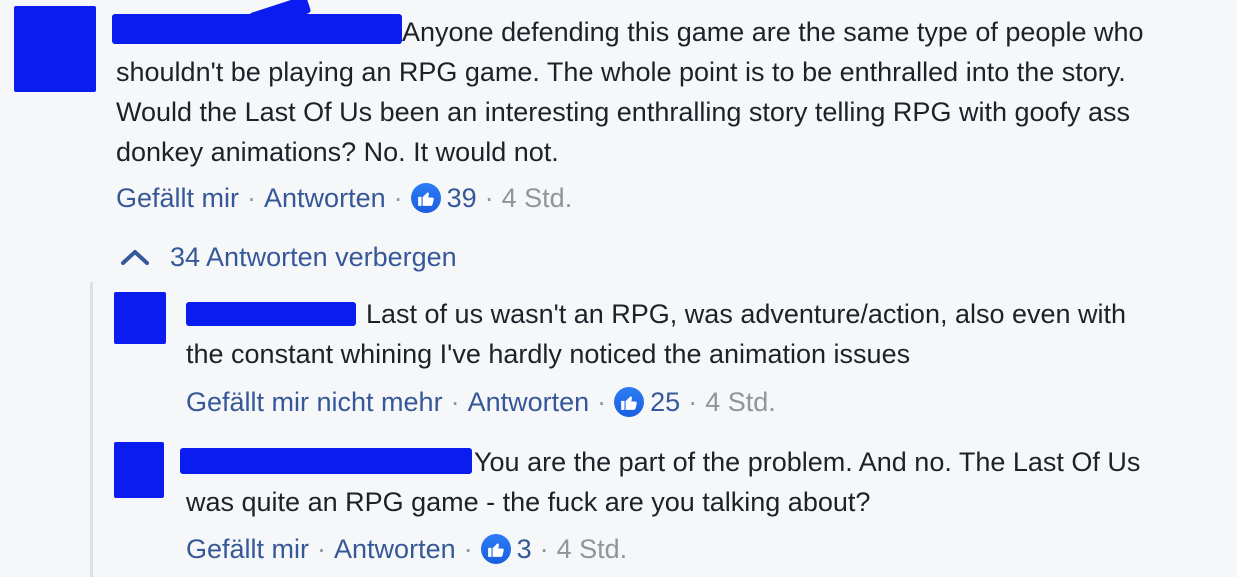 The height and width of the screenshot is (577, 1237). I want to click on like-count: 3, so click(524, 549).